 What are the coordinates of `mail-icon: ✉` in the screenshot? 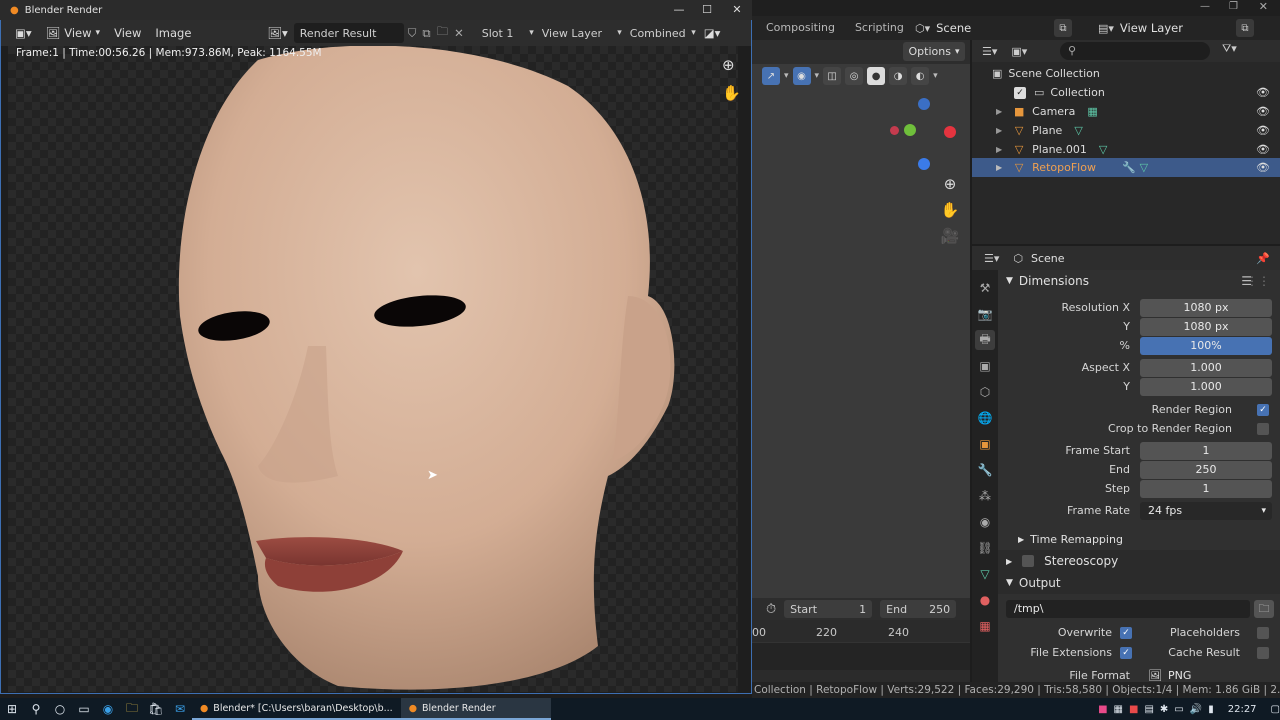 It's located at (180, 709).